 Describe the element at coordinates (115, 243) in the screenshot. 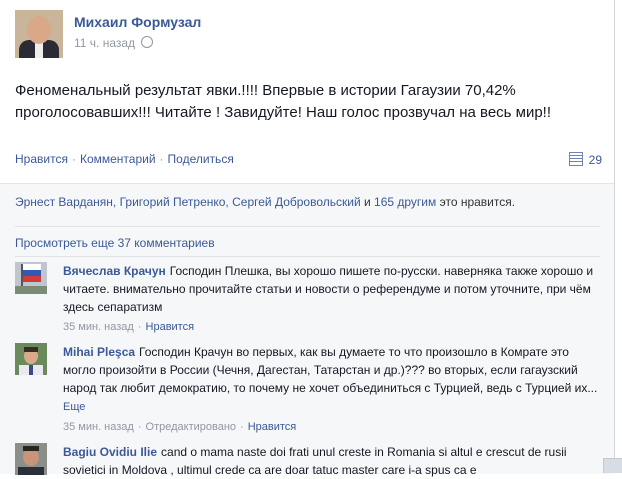

I see `view-more-comments: Просмотреть еще 37 комментариев` at that location.